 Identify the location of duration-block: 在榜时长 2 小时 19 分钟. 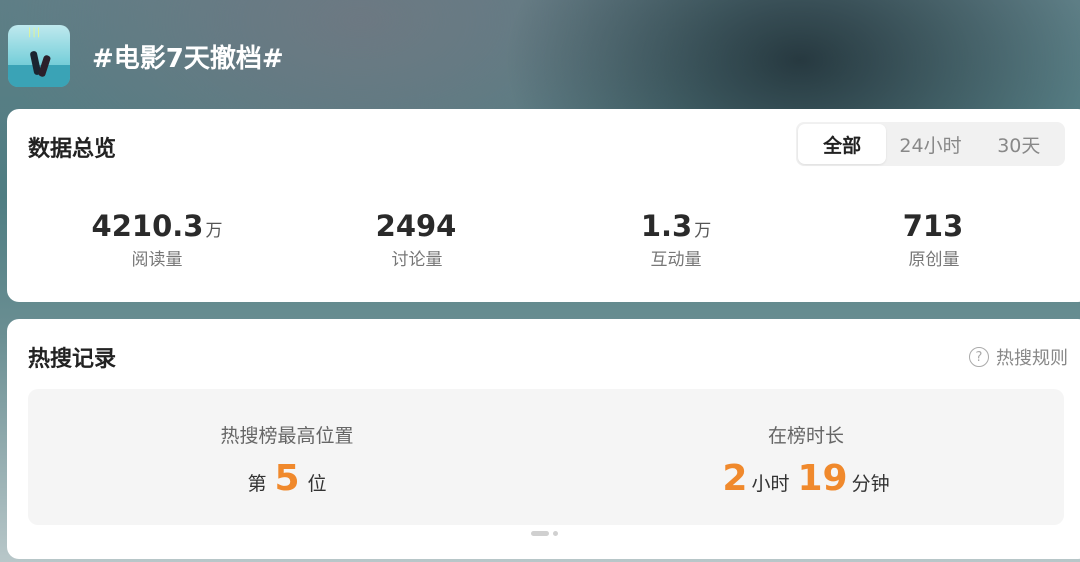
(806, 445).